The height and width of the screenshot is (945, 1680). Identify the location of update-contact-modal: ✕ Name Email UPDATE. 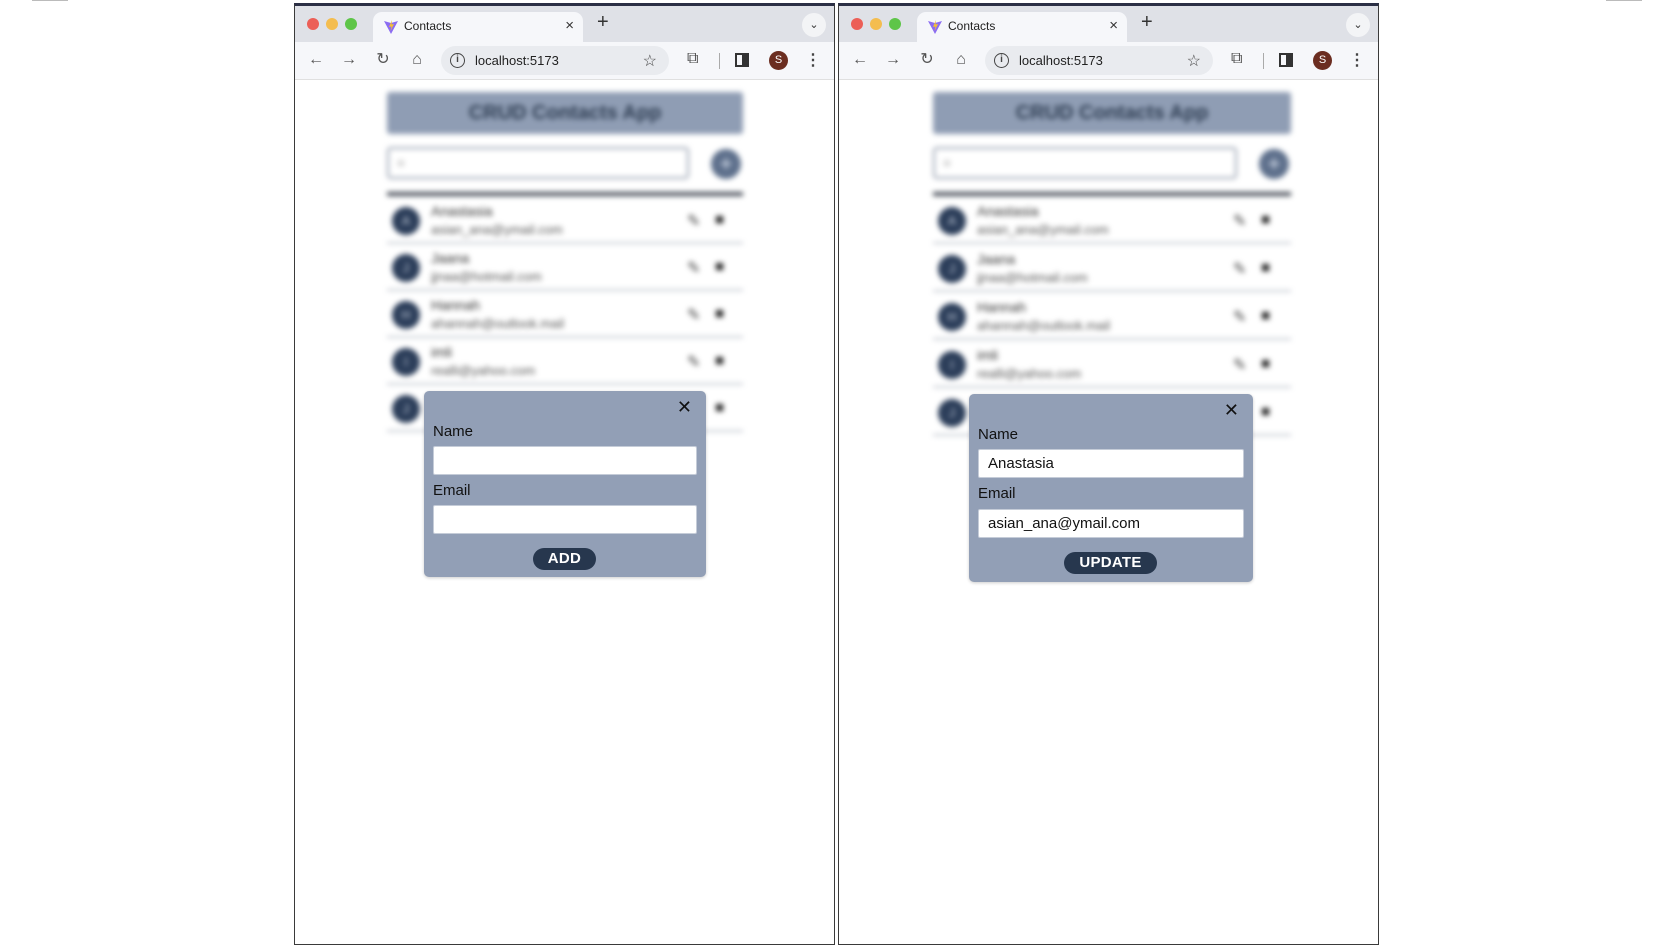
(1111, 488).